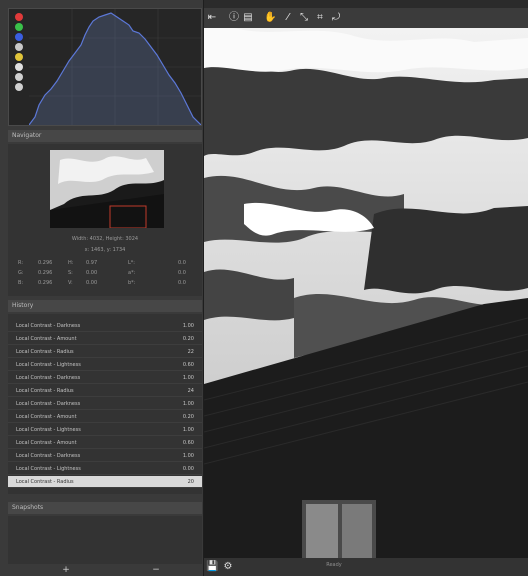 This screenshot has width=528, height=576. What do you see at coordinates (190, 391) in the screenshot?
I see `history-item-value: 24` at bounding box center [190, 391].